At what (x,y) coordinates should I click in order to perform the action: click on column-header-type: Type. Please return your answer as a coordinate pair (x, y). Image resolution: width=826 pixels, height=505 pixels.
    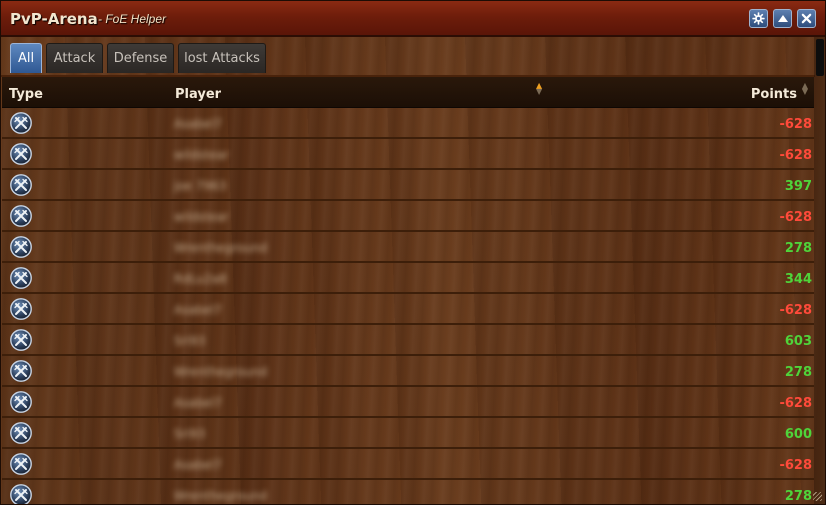
    Looking at the image, I should click on (26, 94).